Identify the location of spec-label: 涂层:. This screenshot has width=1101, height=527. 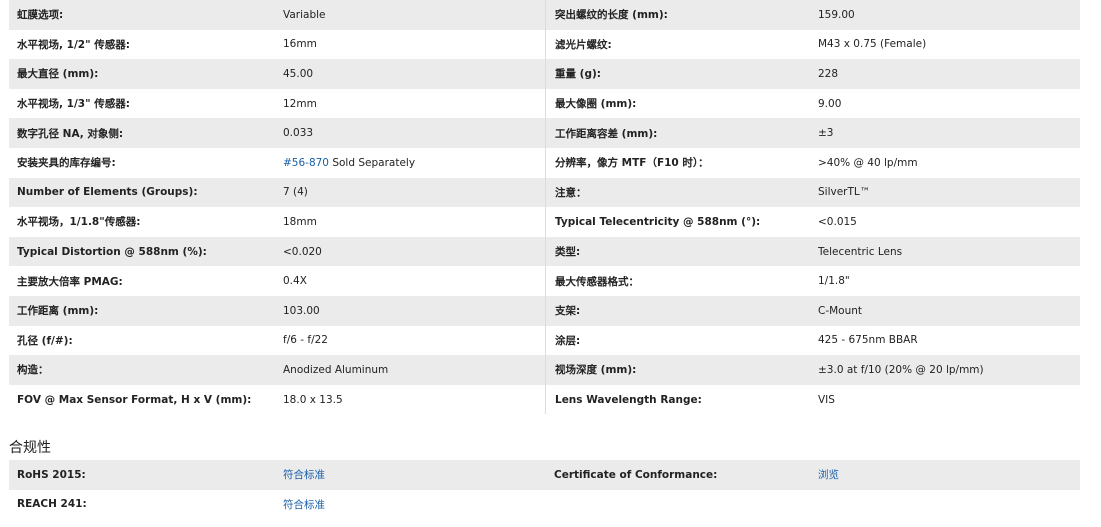
(677, 340).